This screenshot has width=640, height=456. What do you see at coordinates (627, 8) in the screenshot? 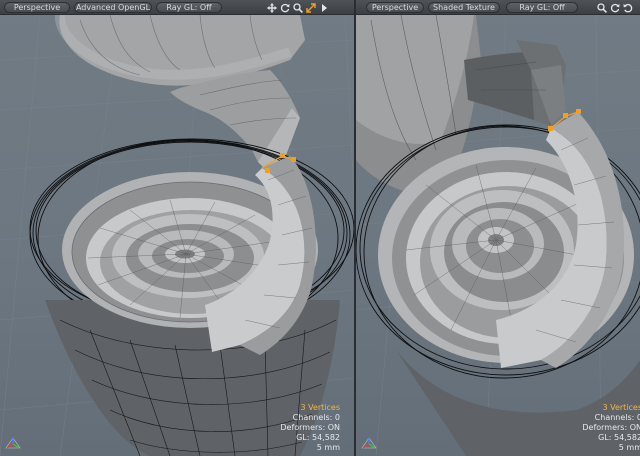
I see `refresh-icon` at bounding box center [627, 8].